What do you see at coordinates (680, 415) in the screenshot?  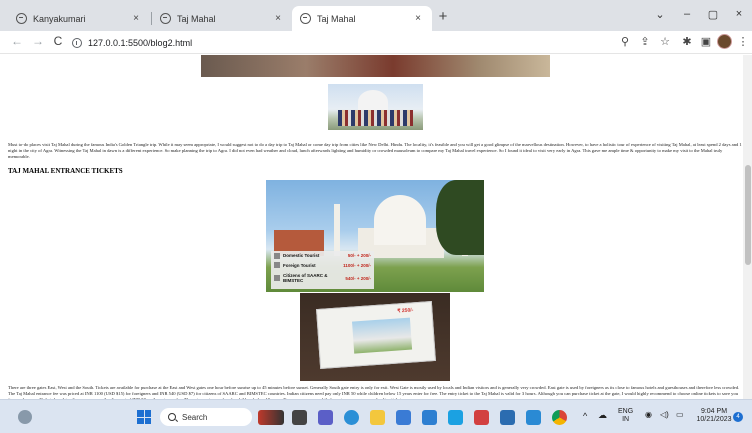 I see `battery-icon: ▭` at bounding box center [680, 415].